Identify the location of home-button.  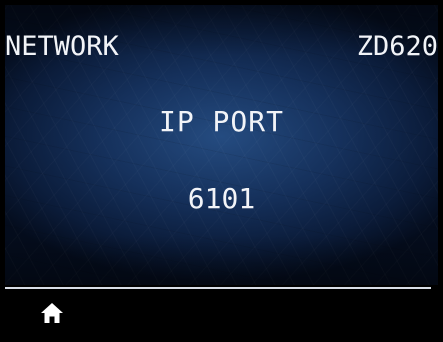
(52, 313).